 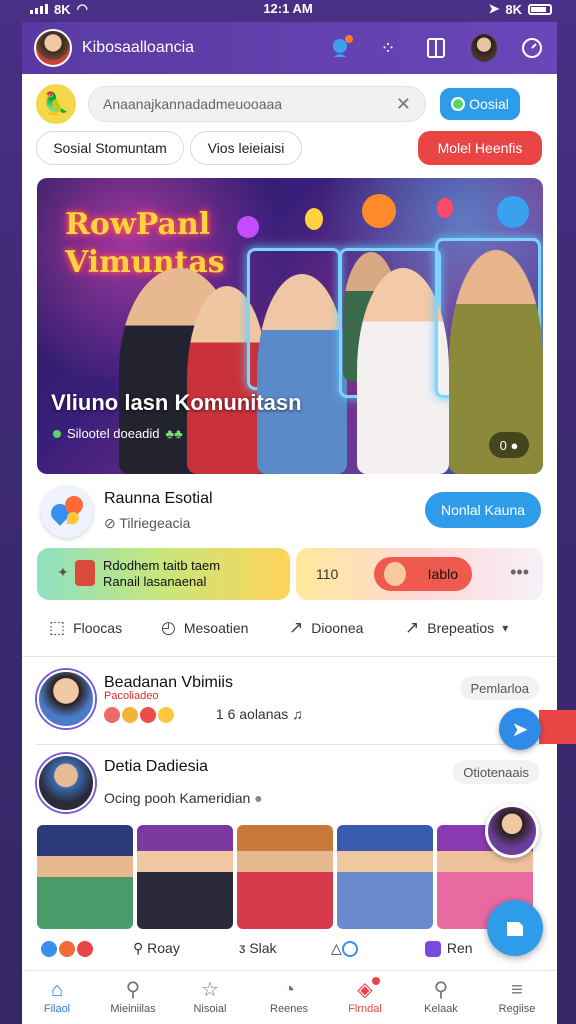 What do you see at coordinates (257, 104) in the screenshot?
I see `search-input: Anaanajkannadadmeuooaaa ✕` at bounding box center [257, 104].